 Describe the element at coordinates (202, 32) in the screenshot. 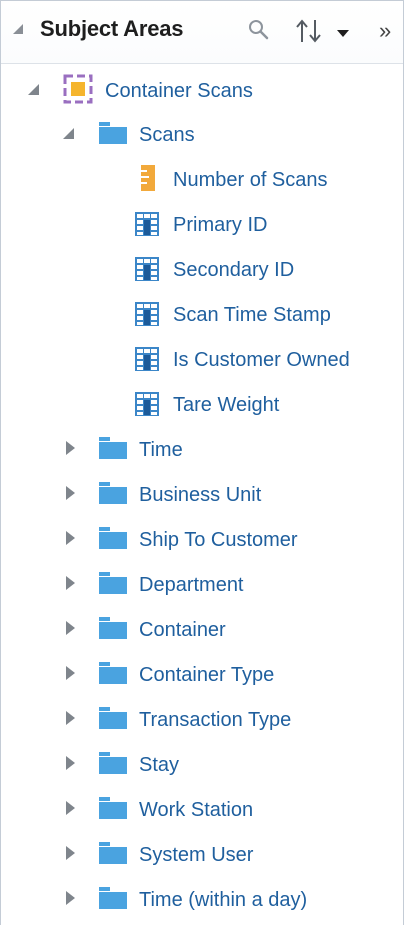

I see `panel-header: Subject Areas »` at that location.